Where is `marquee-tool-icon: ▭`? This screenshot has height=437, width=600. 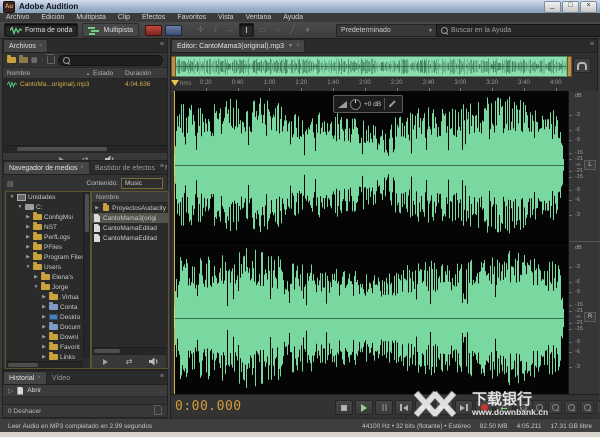 marquee-tool-icon: ▭ is located at coordinates (262, 29).